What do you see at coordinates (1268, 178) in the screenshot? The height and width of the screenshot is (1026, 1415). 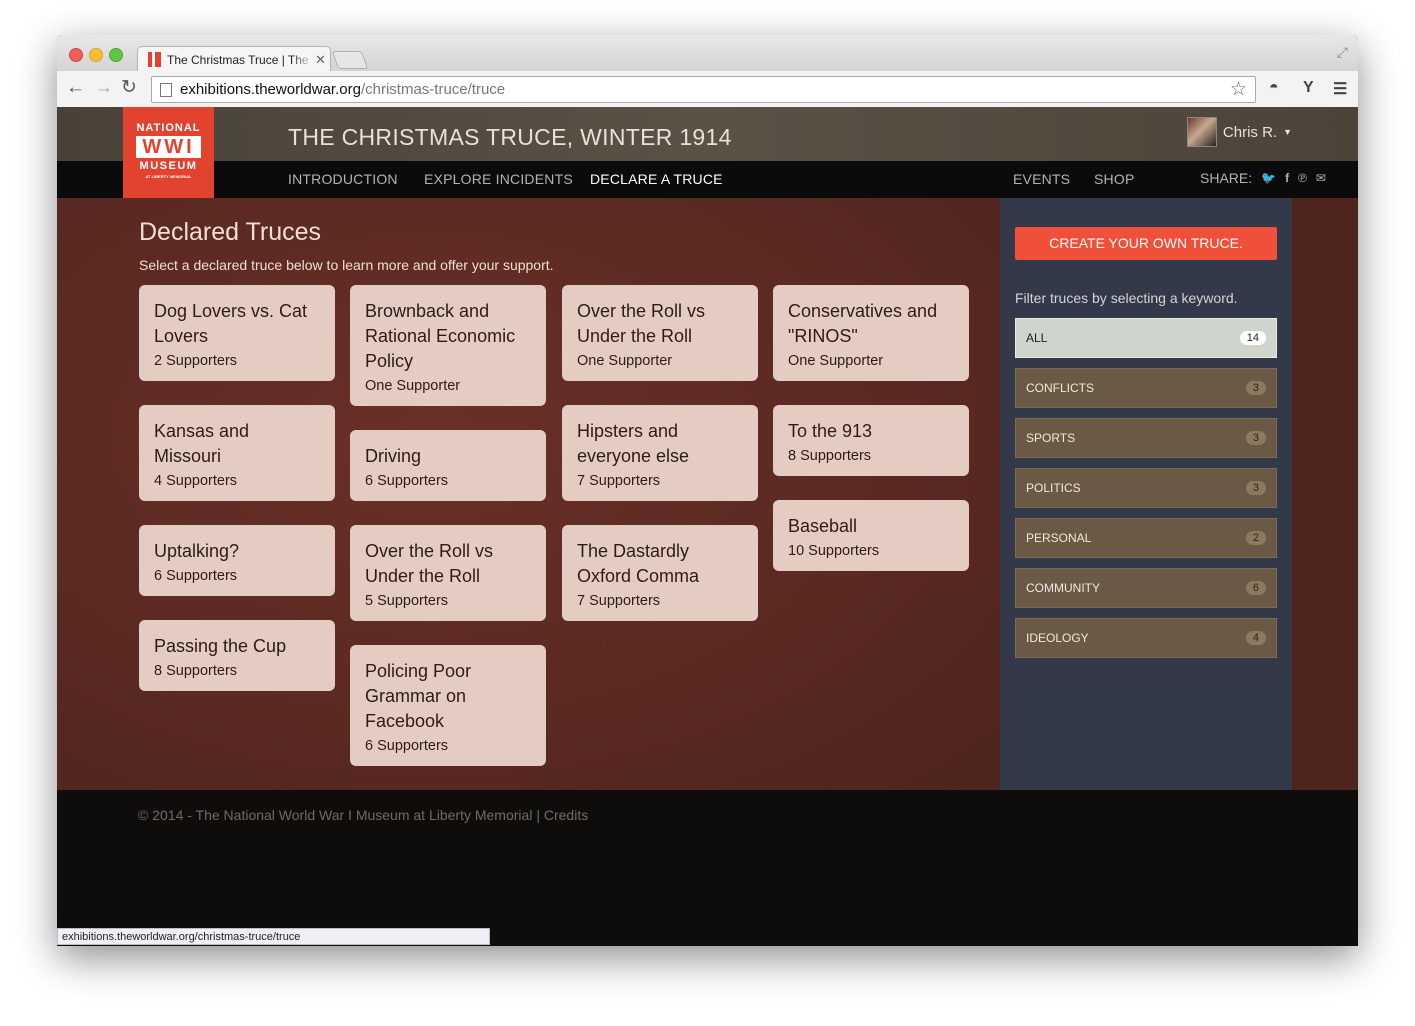 I see `twitter-icon: 🐦` at bounding box center [1268, 178].